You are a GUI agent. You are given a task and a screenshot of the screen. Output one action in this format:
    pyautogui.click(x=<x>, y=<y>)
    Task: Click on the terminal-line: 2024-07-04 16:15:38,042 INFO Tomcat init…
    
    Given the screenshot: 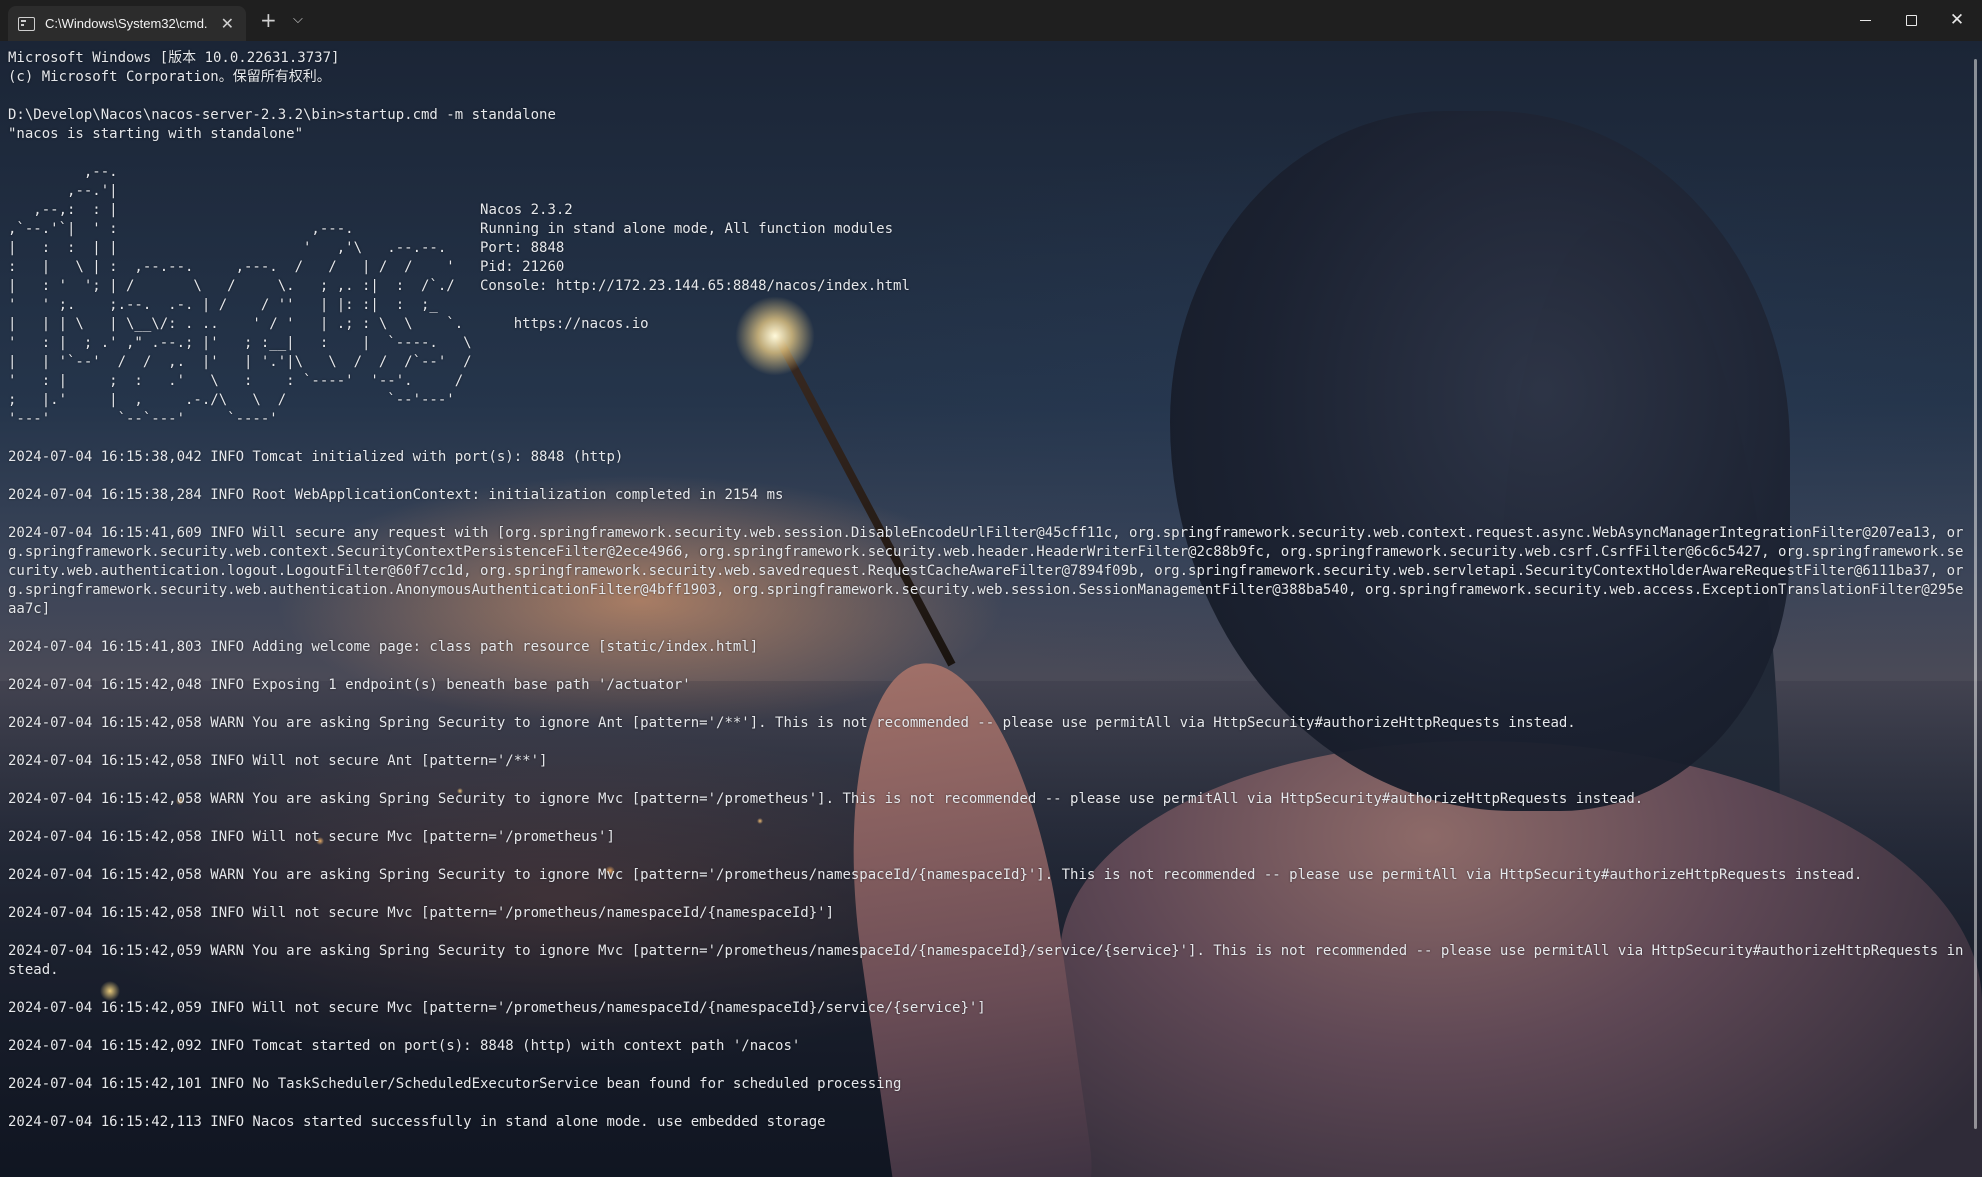 What is the action you would take?
    pyautogui.click(x=316, y=457)
    